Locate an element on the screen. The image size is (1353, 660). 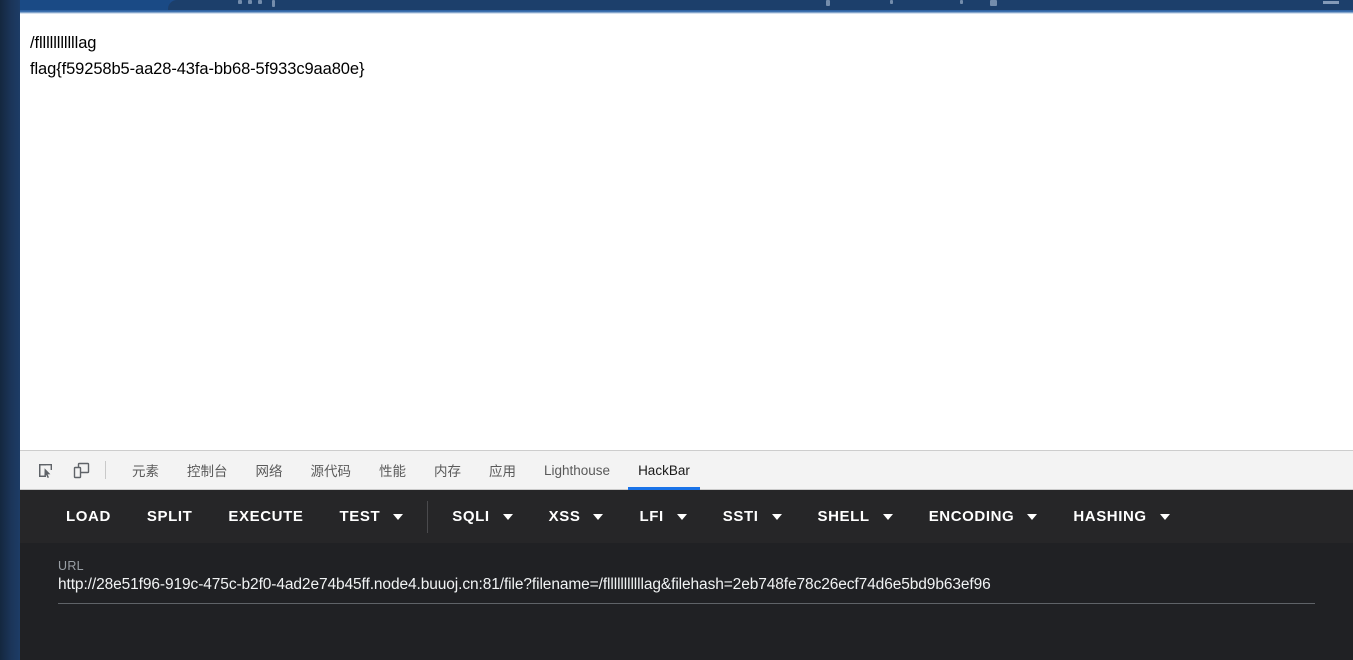
hackbar-button-label: SQLI is located at coordinates (471, 516).